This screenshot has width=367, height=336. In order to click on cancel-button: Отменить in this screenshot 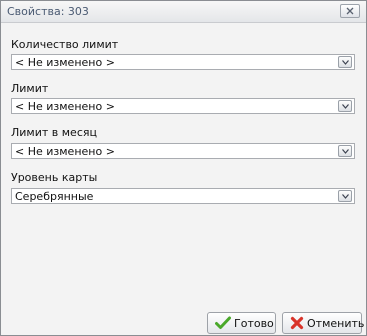, I will do `click(323, 323)`.